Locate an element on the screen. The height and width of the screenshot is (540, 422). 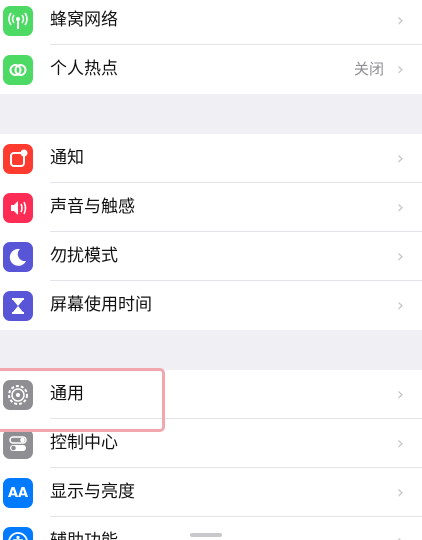
moon-icon is located at coordinates (18, 257).